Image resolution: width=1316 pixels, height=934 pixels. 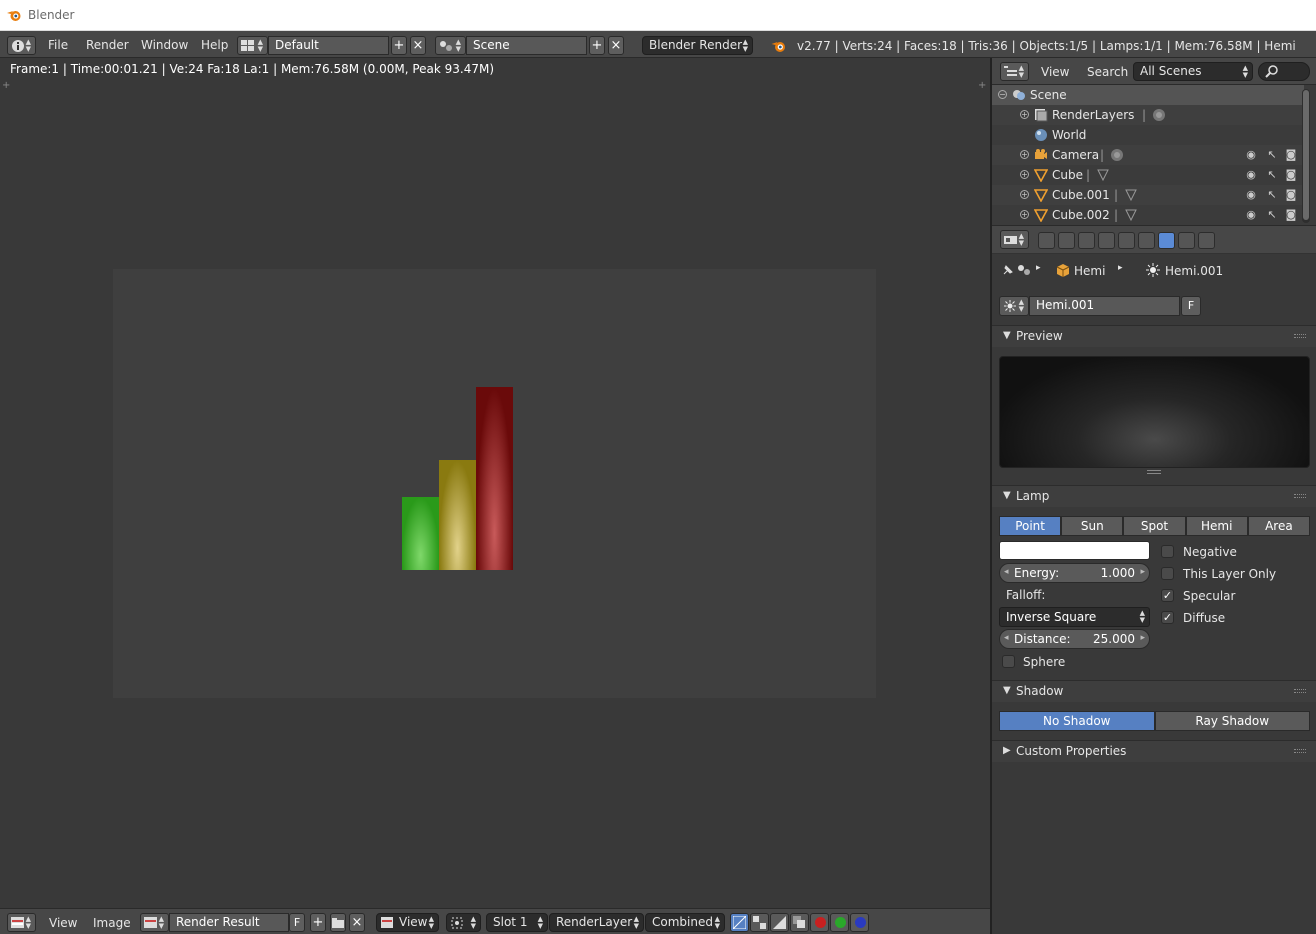 I want to click on outliner-row-label: Scene, so click(x=1048, y=95).